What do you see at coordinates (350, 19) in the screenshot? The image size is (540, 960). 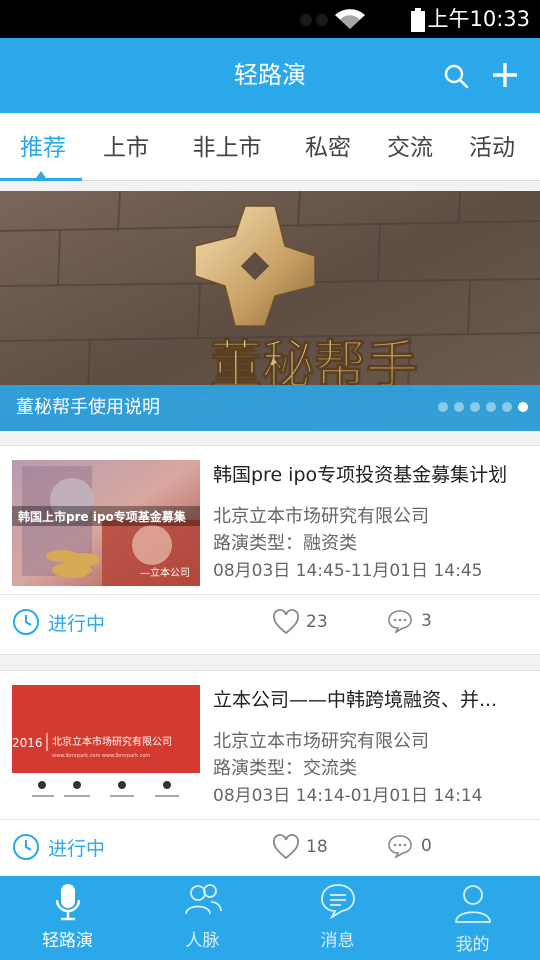 I see `wifi-icon` at bounding box center [350, 19].